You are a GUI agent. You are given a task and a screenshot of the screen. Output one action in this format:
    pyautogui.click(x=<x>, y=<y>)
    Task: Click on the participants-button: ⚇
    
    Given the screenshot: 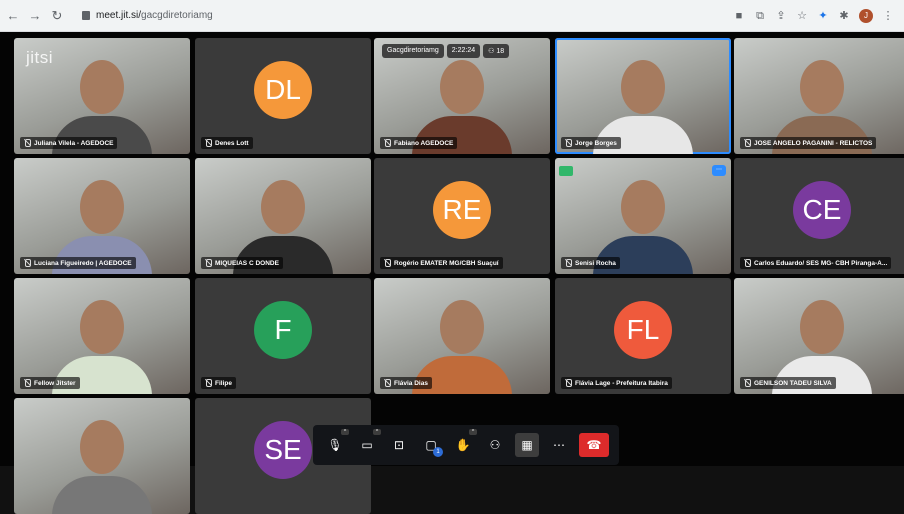 What is the action you would take?
    pyautogui.click(x=495, y=445)
    